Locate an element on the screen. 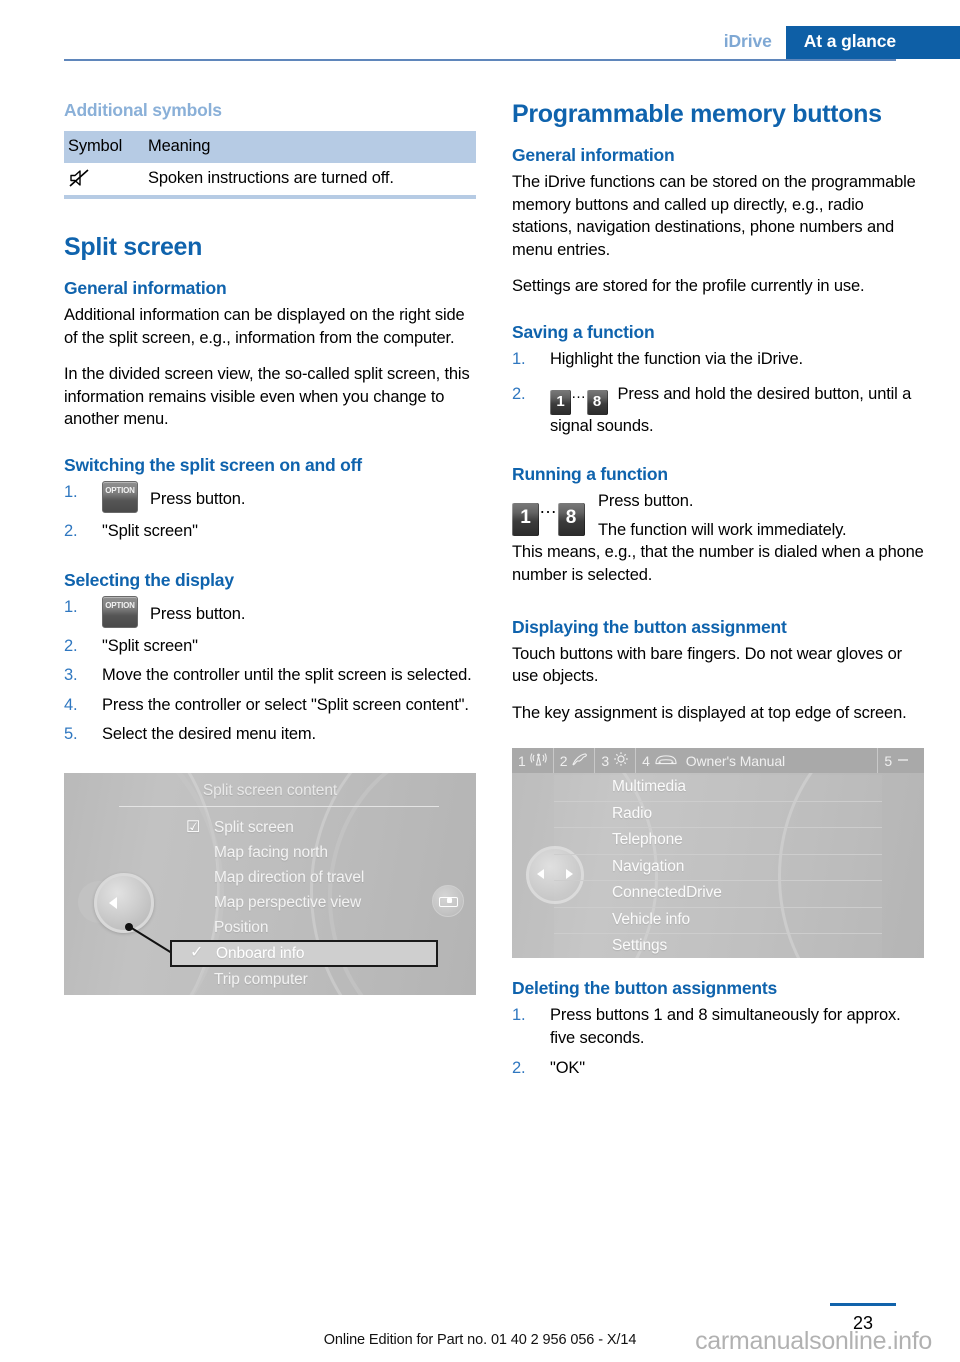 The width and height of the screenshot is (960, 1362). list-item: ConnectedDrive is located at coordinates (718, 894).